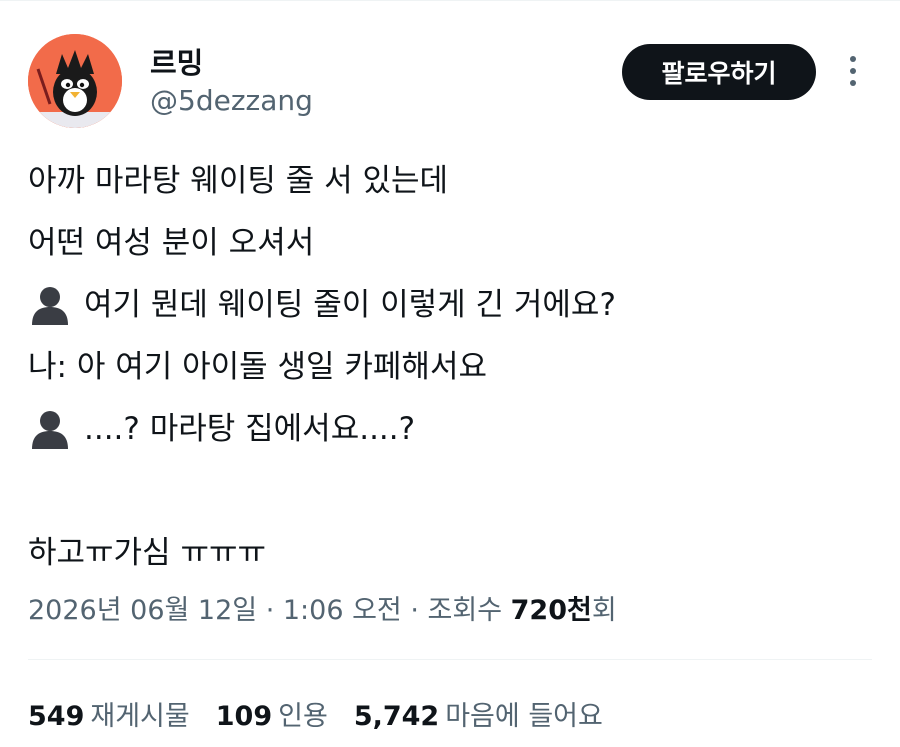  Describe the element at coordinates (604, 610) in the screenshot. I see `views-suffix: 회` at that location.